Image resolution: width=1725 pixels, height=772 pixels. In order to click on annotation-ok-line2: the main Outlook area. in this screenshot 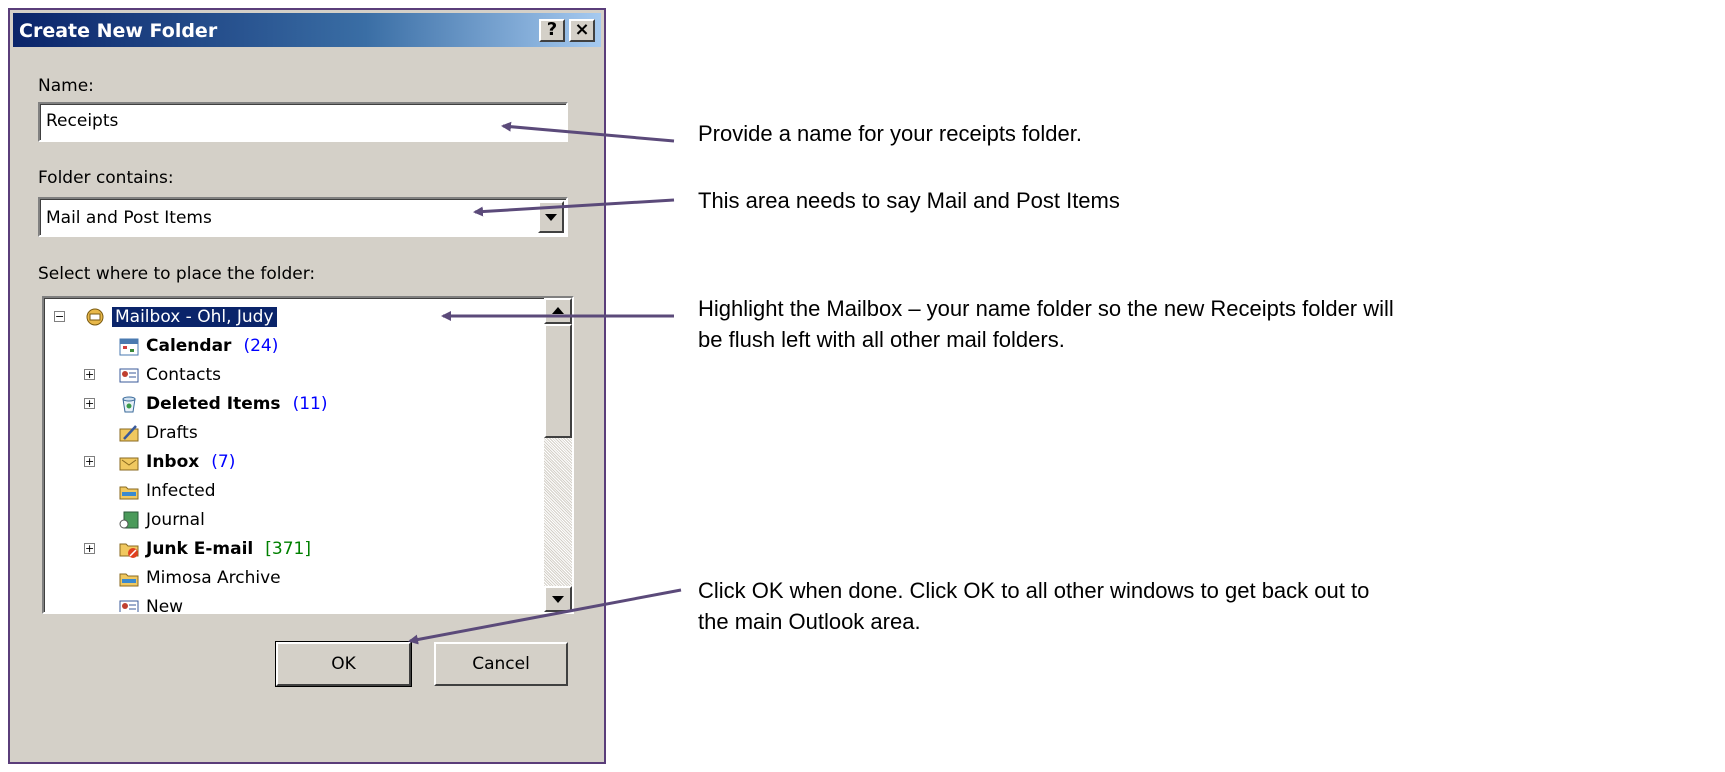, I will do `click(809, 621)`.